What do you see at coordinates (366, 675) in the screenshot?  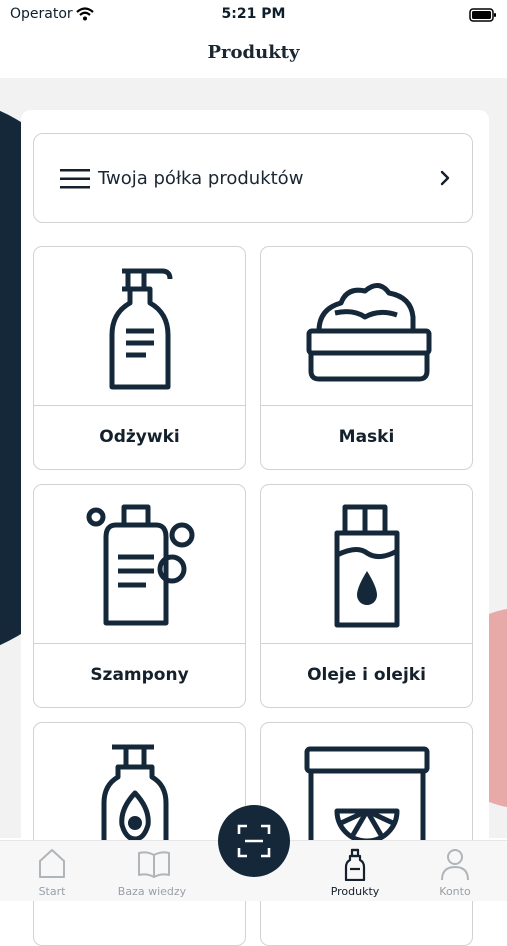 I see `category-label: Oleje i olejki` at bounding box center [366, 675].